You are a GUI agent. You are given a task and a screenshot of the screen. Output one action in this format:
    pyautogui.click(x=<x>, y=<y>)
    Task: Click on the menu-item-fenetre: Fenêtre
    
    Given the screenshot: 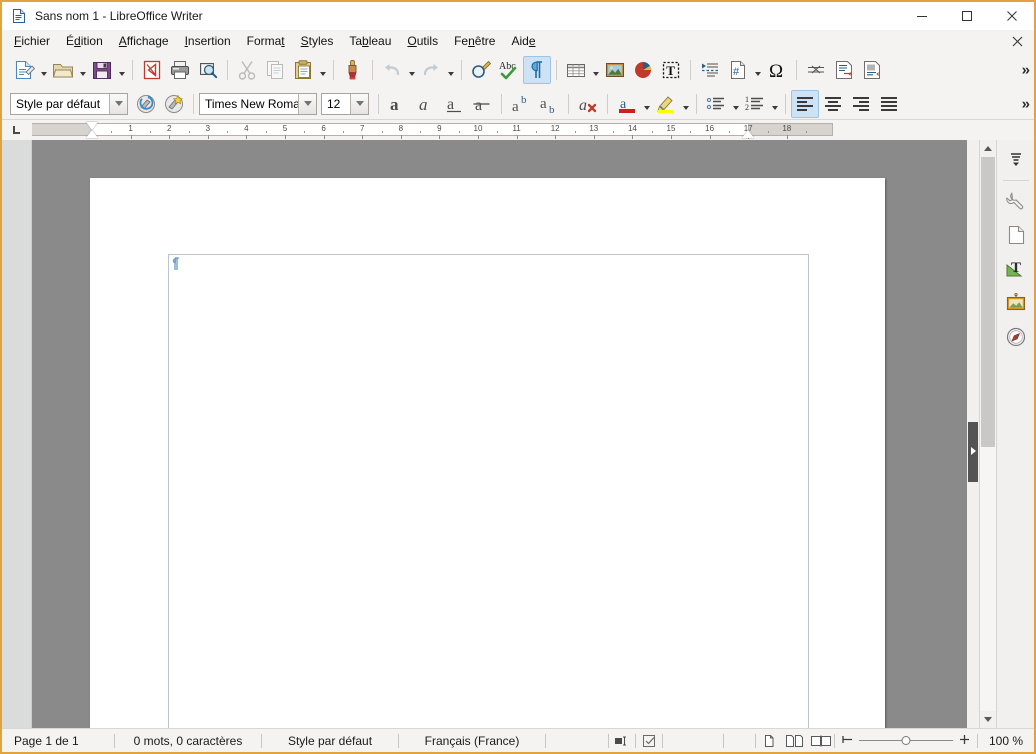 What is the action you would take?
    pyautogui.click(x=474, y=41)
    